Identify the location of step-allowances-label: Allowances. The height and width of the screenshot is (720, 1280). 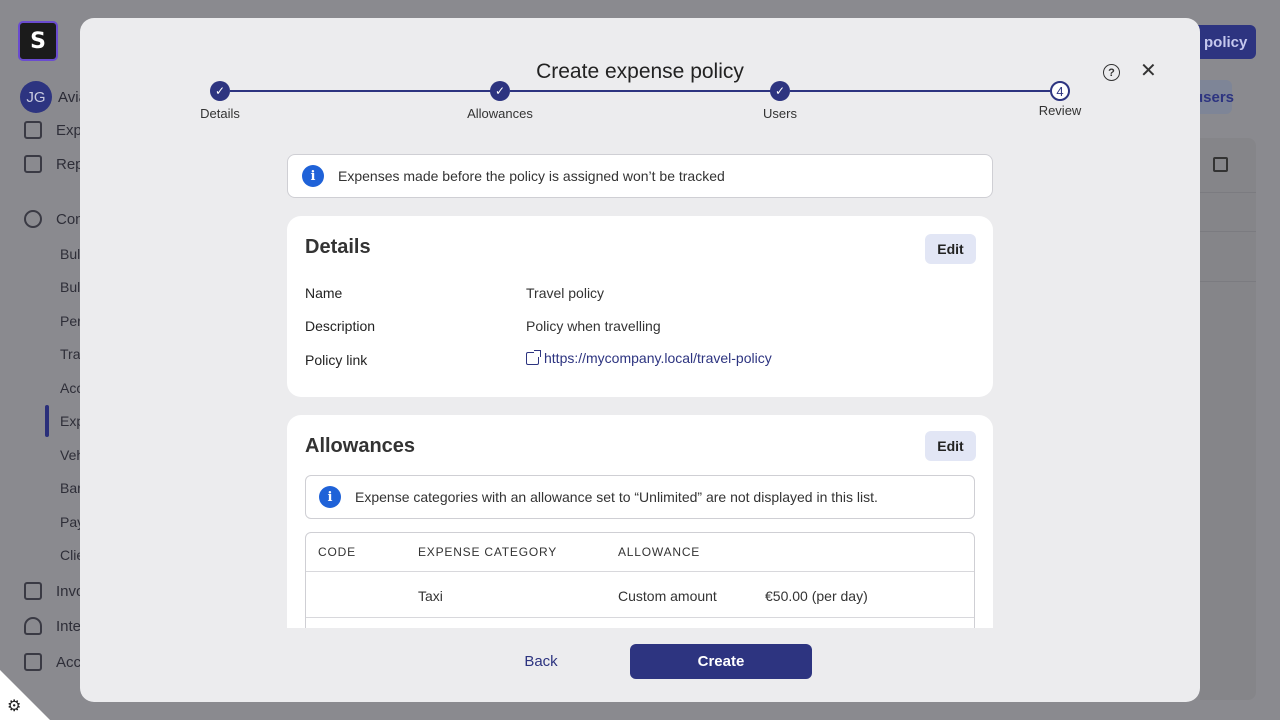
(500, 113).